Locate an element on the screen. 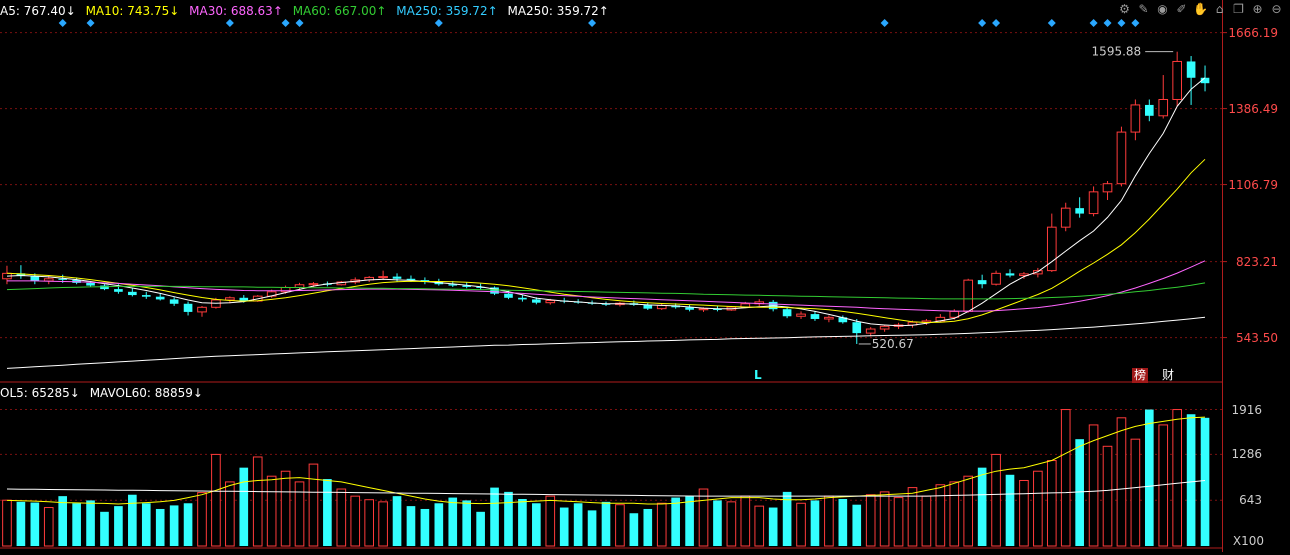 This screenshot has height=555, width=1290. volume-legend: OL5: 65285↓ MAVOL60: 88859↓ is located at coordinates (104, 393).